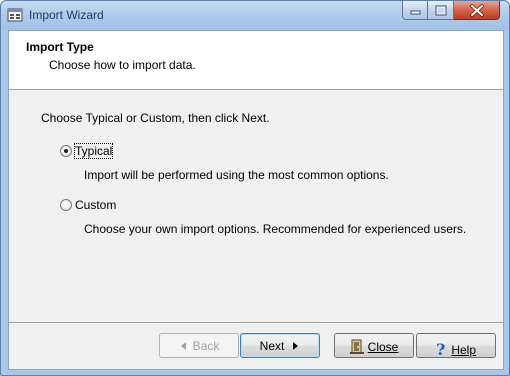  I want to click on close-button: Close, so click(374, 345).